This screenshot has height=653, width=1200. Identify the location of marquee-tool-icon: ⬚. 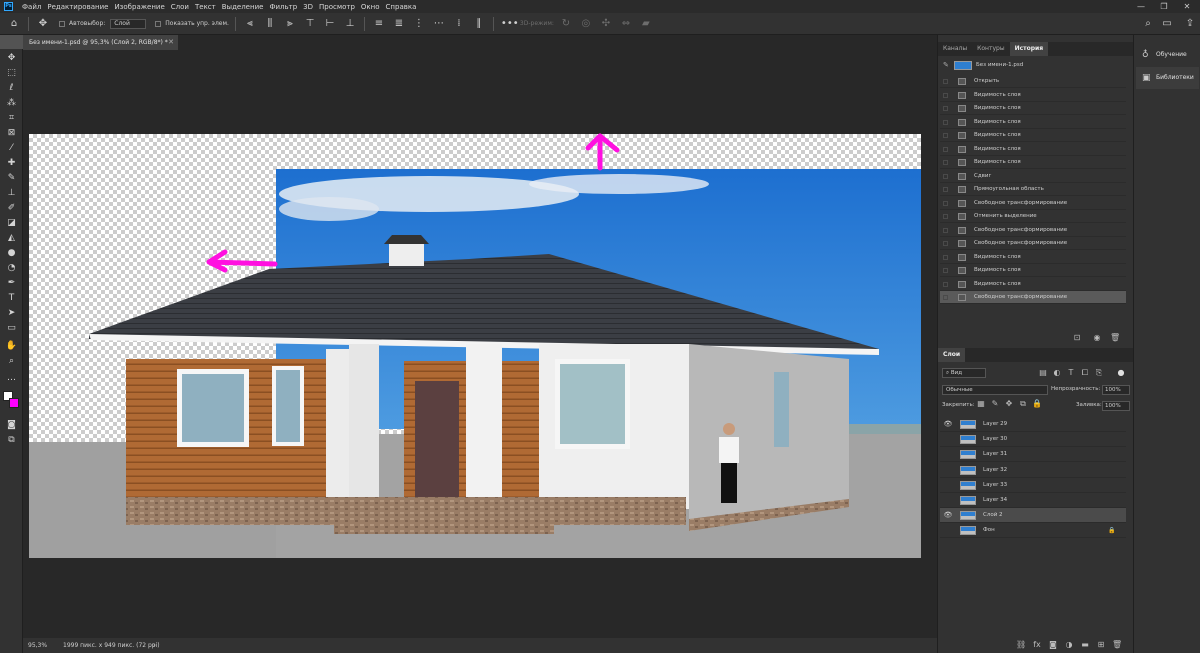
(11, 73).